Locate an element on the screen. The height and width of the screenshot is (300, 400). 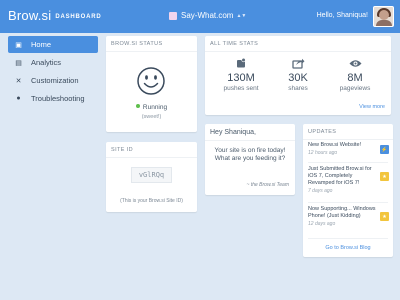
stat-pushes: 130M pushes sent is located at coordinates (241, 74).